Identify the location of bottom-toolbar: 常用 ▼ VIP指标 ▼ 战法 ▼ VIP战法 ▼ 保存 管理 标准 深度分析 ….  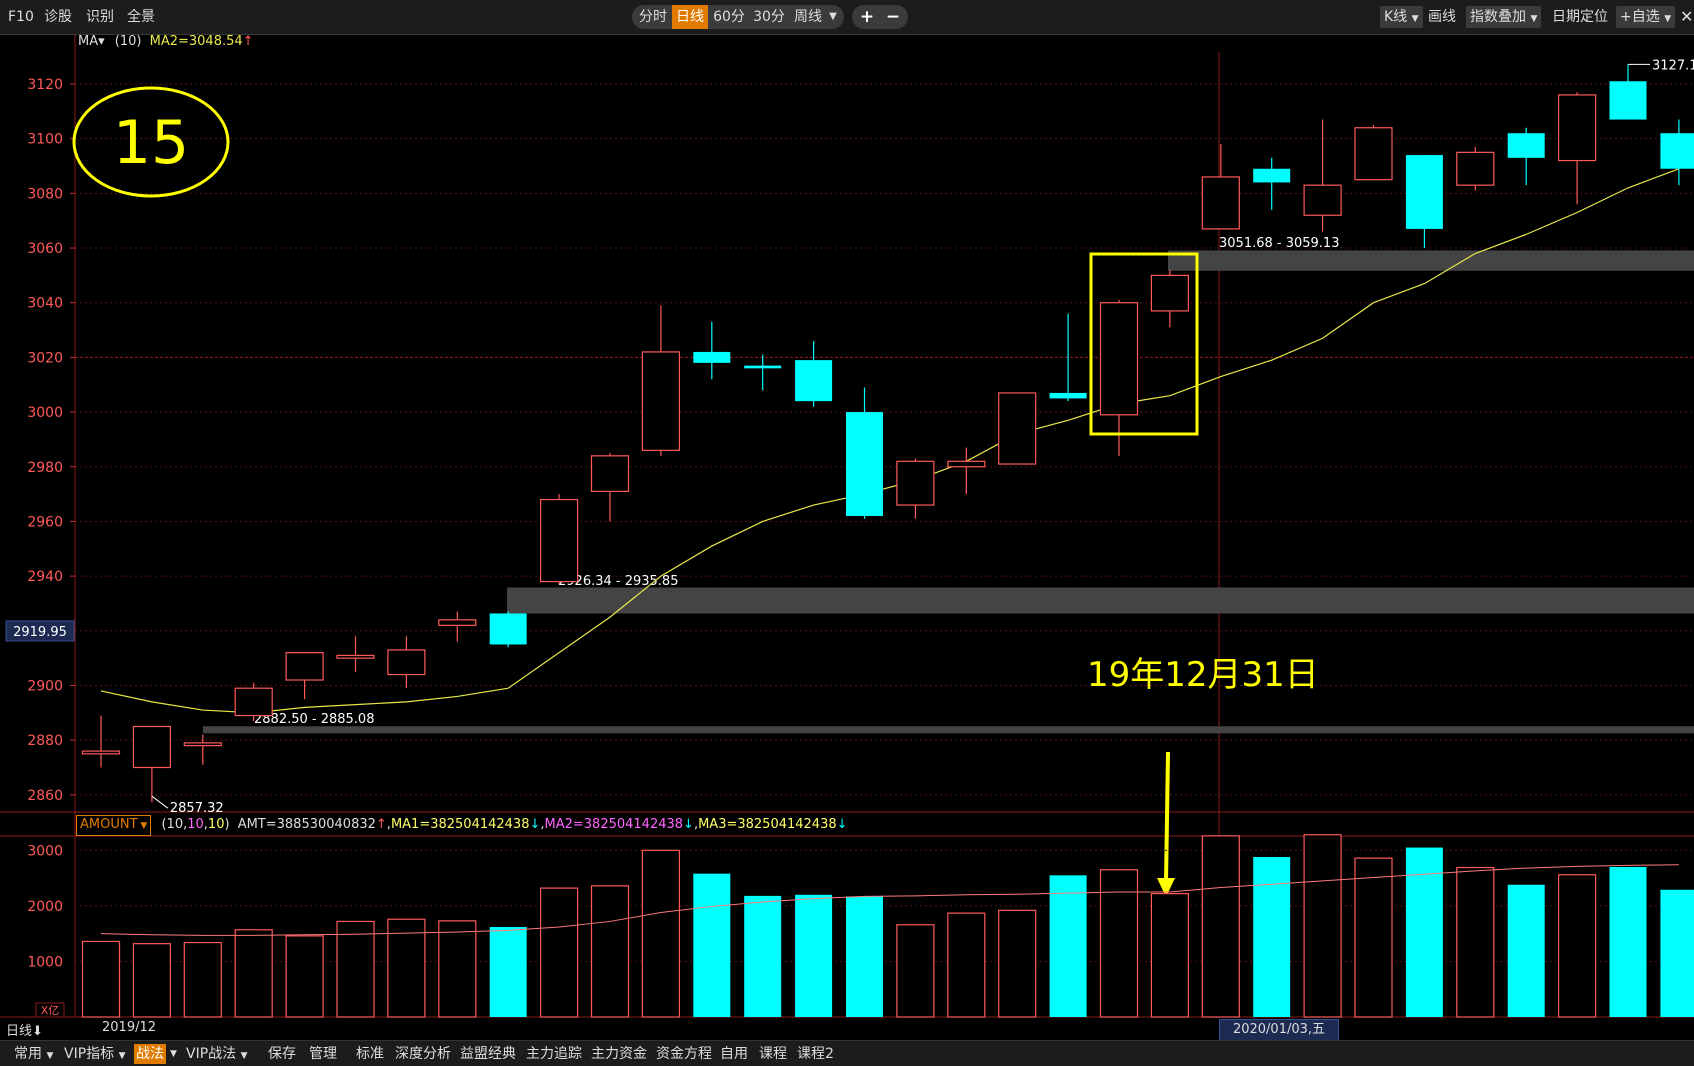
(847, 1053).